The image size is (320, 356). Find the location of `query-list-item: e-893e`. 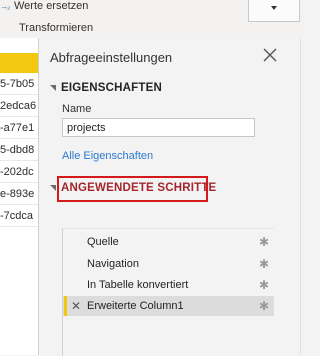

query-list-item: e-893e is located at coordinates (19, 195).